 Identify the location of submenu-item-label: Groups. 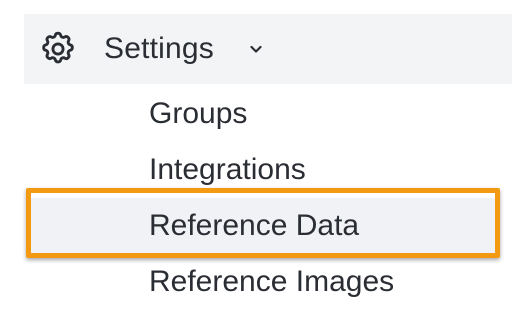
(198, 113).